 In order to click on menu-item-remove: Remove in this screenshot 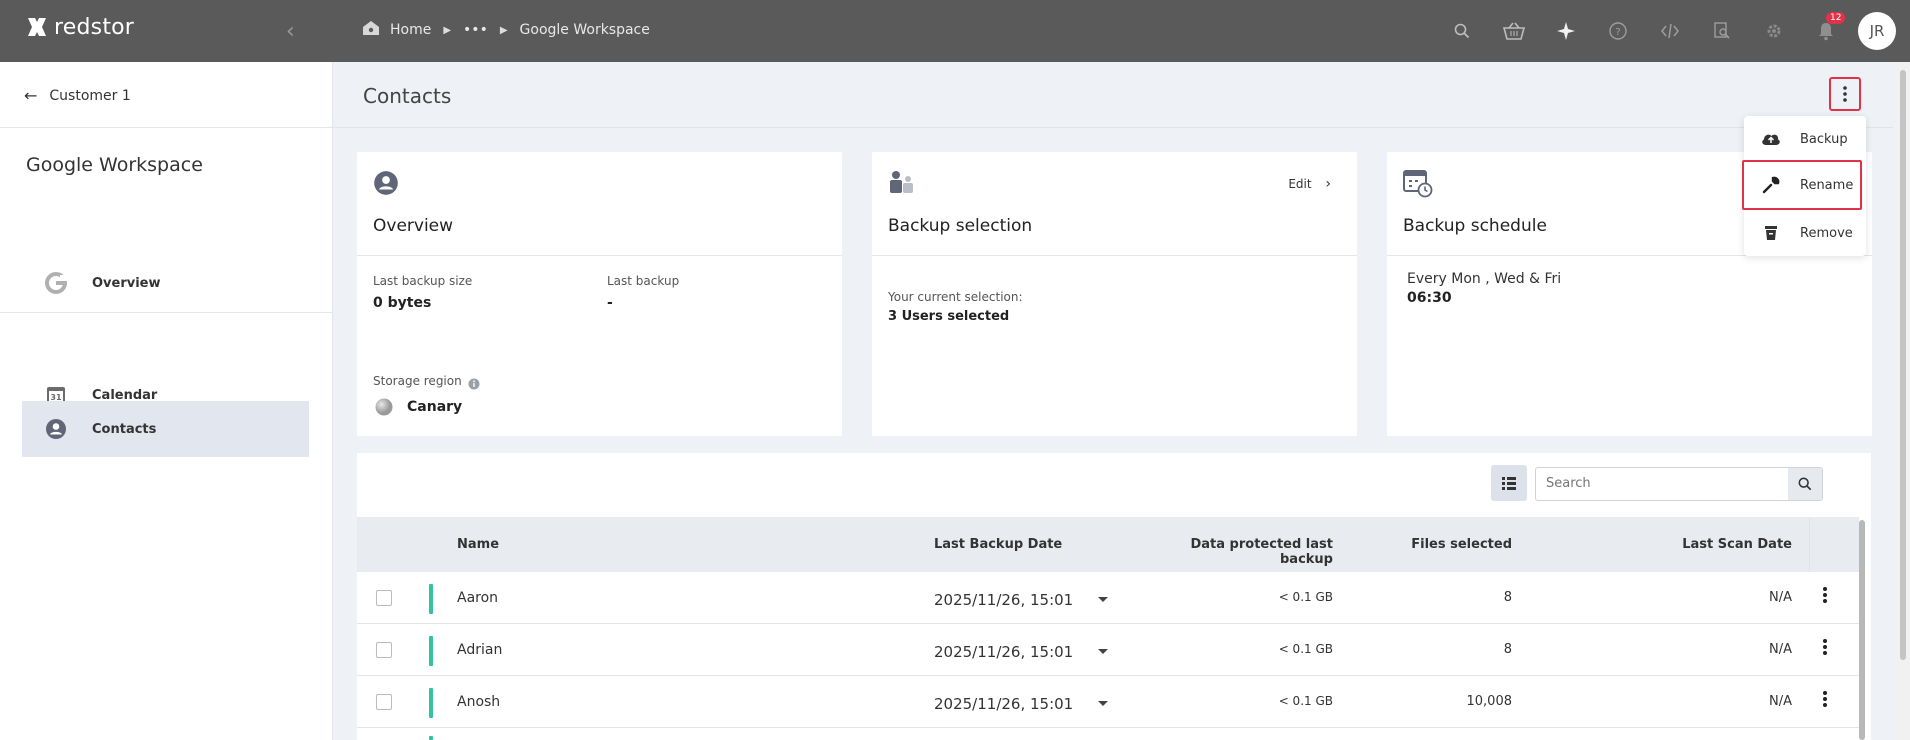, I will do `click(1805, 233)`.